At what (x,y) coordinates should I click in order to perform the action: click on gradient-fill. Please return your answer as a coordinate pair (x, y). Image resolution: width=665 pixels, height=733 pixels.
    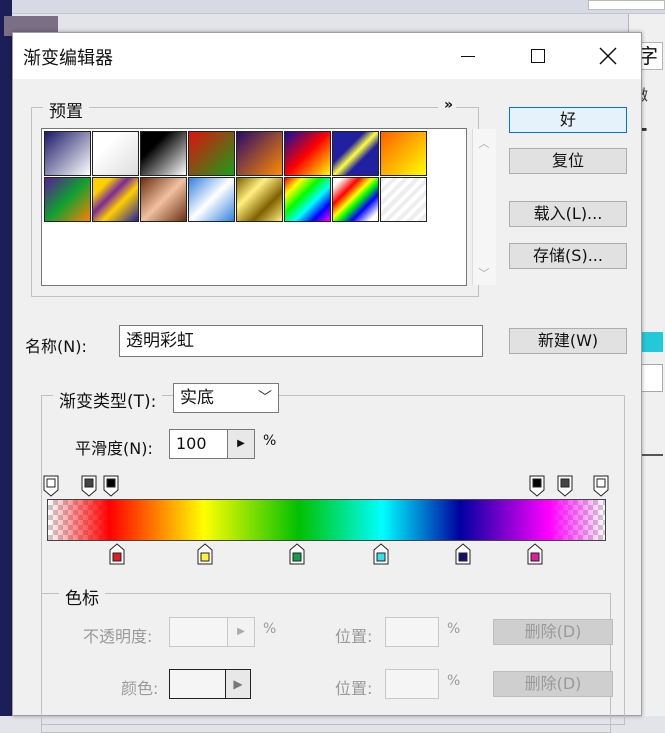
    Looking at the image, I should click on (326, 520).